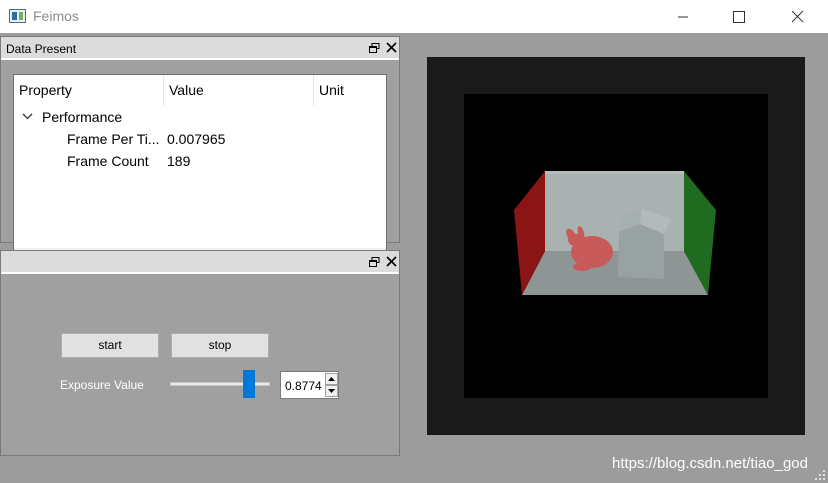 The height and width of the screenshot is (483, 828). I want to click on column-header-property: Property, so click(89, 90).